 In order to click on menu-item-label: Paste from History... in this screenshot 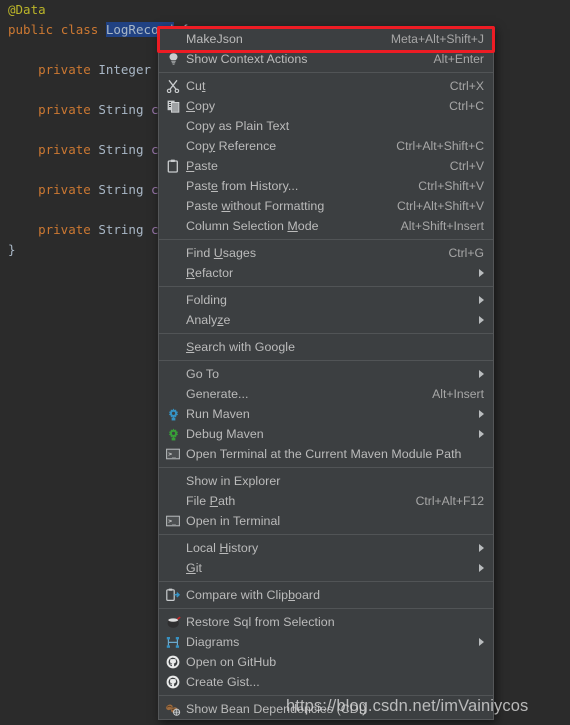, I will do `click(242, 186)`.